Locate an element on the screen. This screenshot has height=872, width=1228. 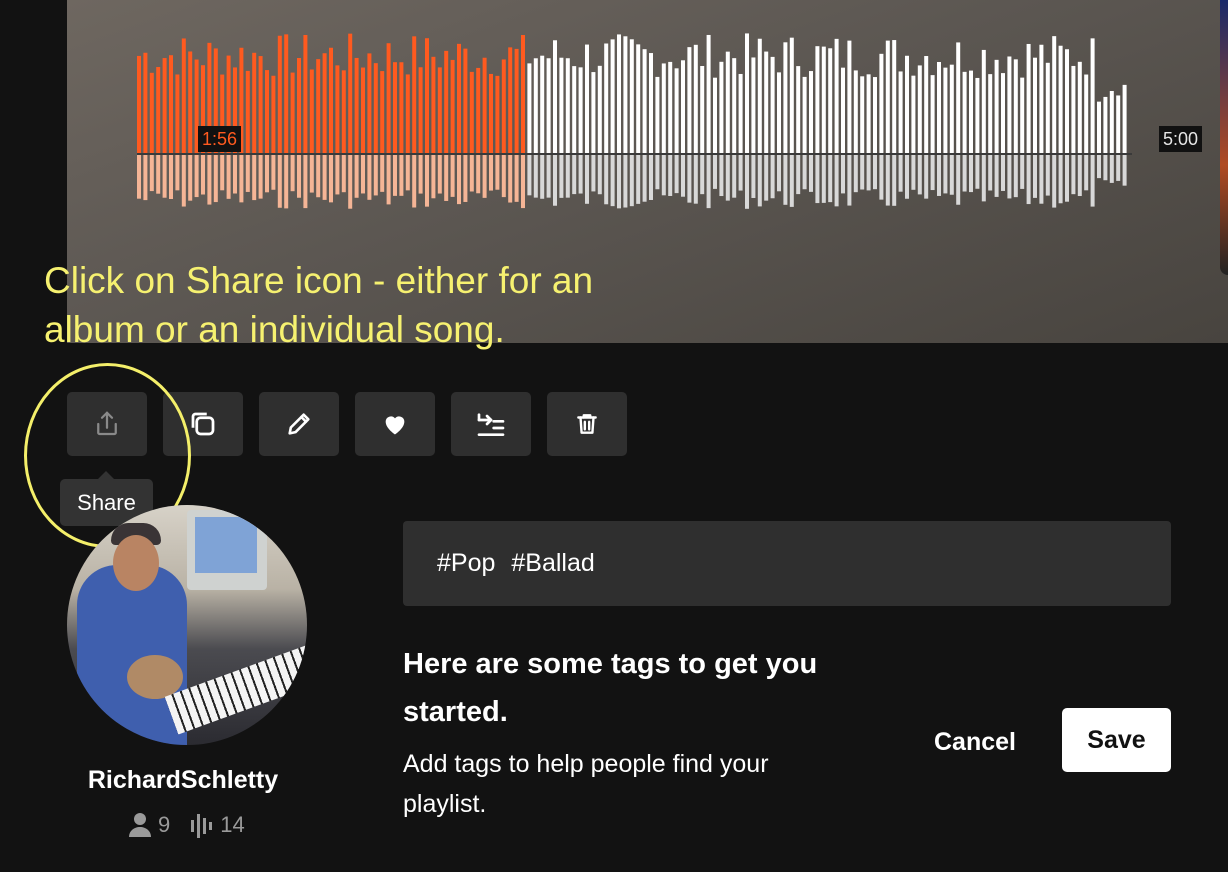
total-time: 5:00 is located at coordinates (1181, 139).